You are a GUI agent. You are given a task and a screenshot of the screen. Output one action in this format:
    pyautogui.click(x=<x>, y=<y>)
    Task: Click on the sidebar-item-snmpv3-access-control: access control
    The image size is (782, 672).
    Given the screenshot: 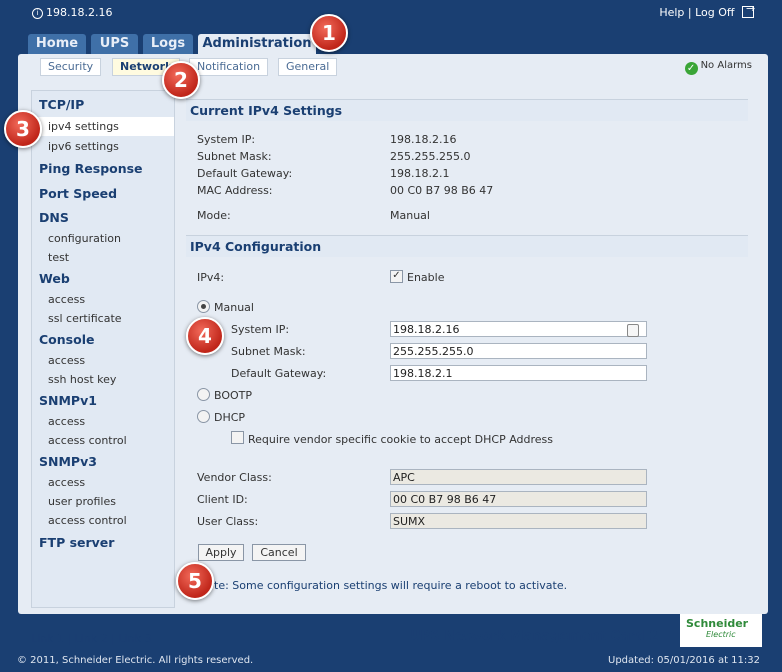 What is the action you would take?
    pyautogui.click(x=87, y=520)
    